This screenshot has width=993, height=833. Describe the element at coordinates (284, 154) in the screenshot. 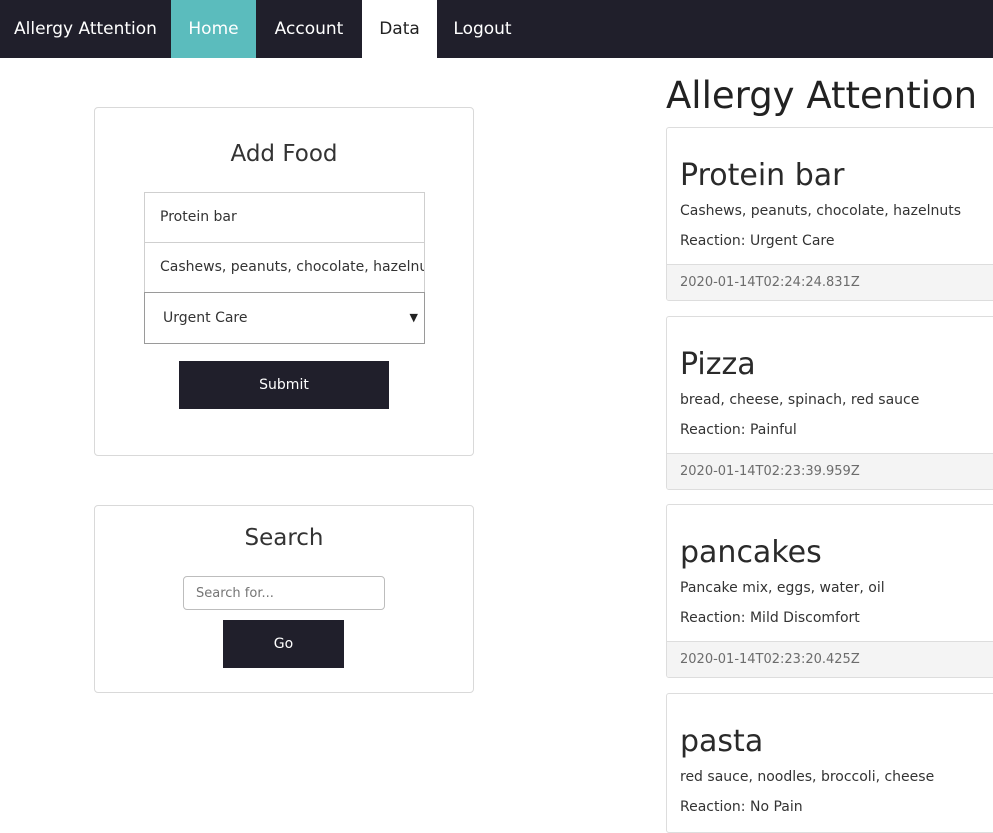

I see `add-food-title: Add Food` at that location.